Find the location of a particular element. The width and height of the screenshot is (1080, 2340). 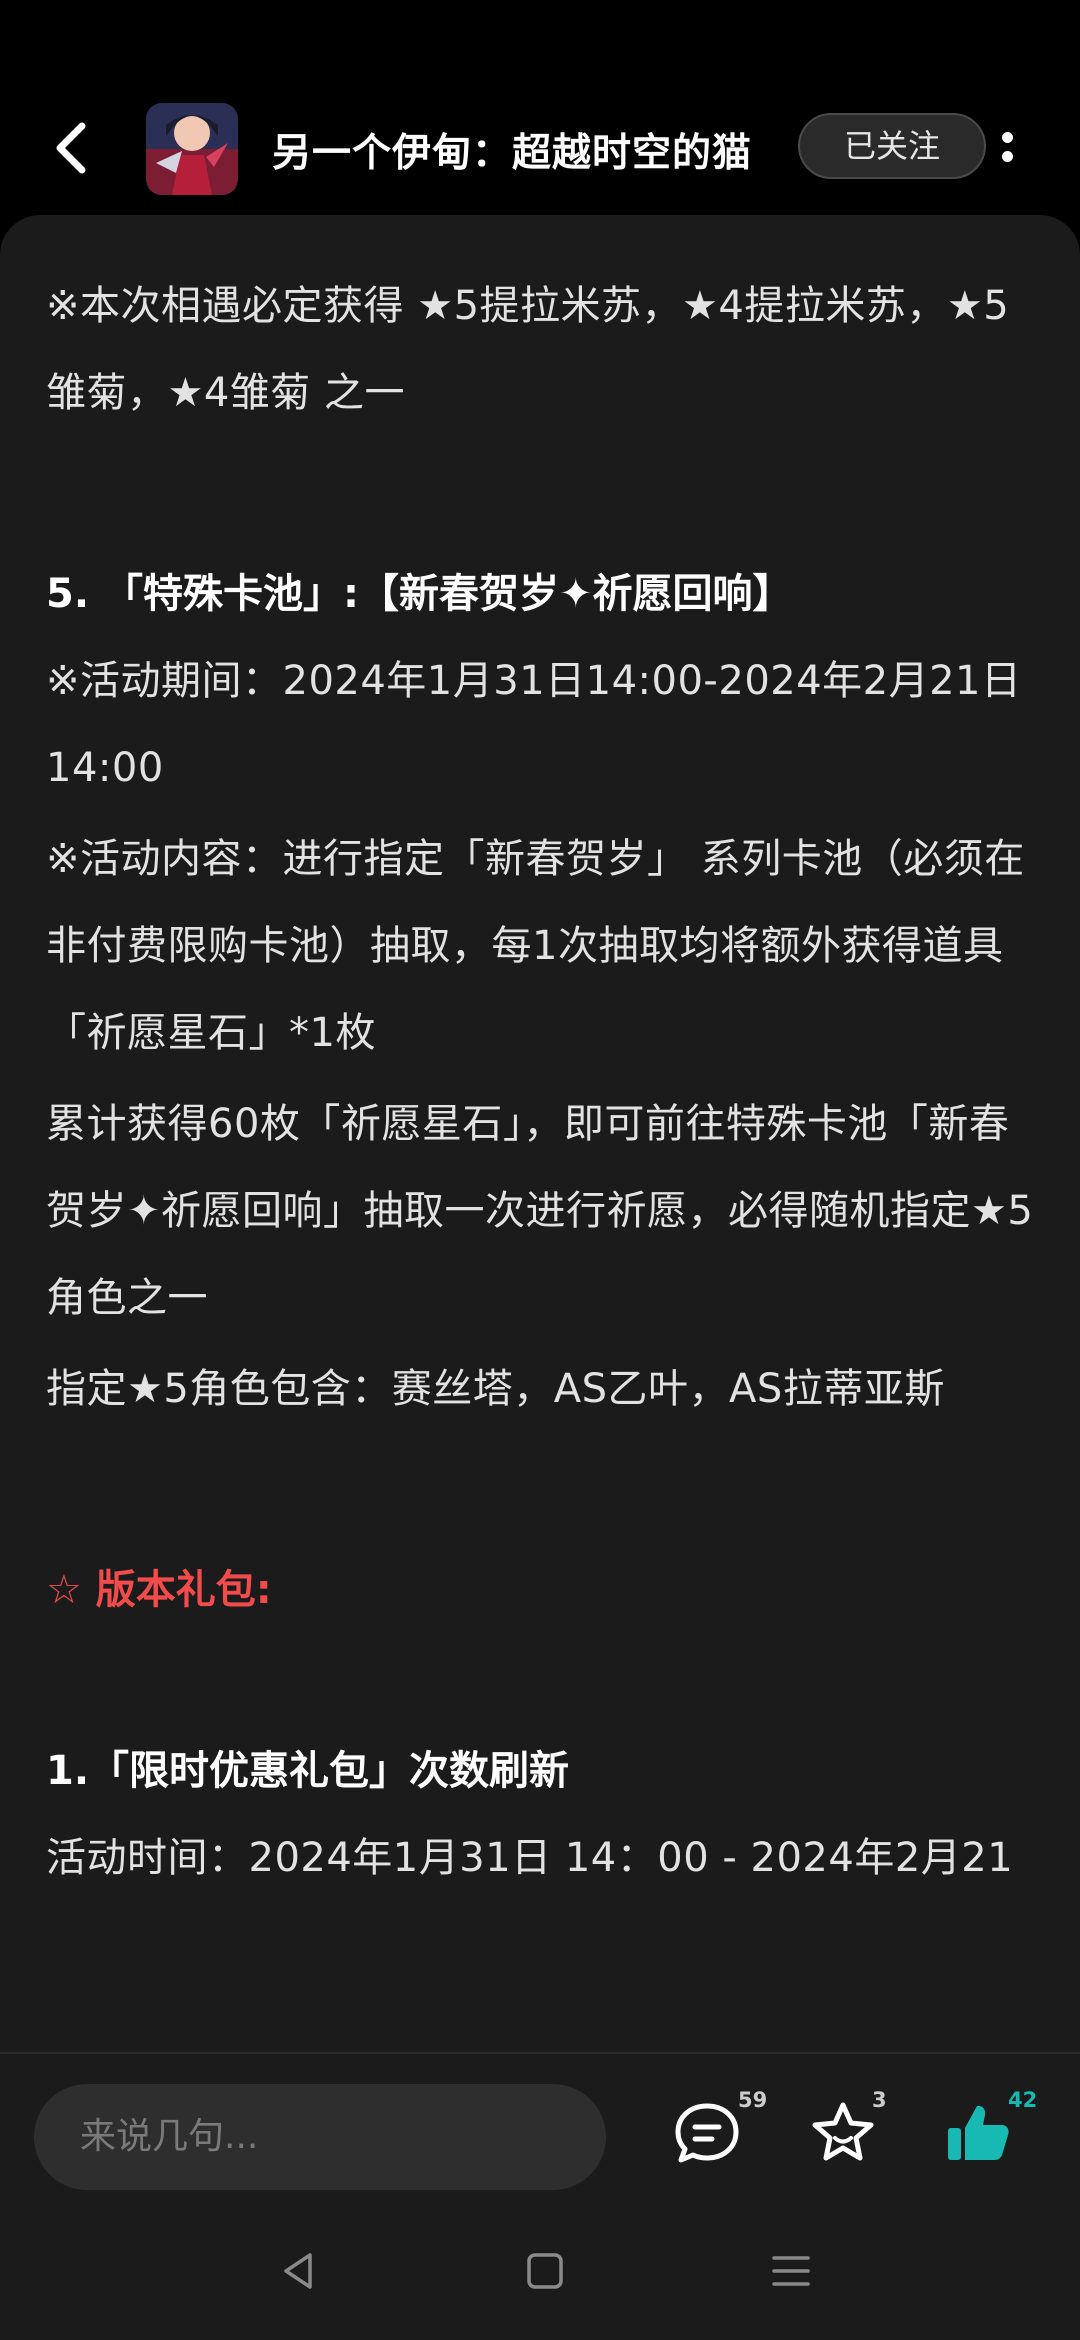

nav-menu-button is located at coordinates (791, 2271).